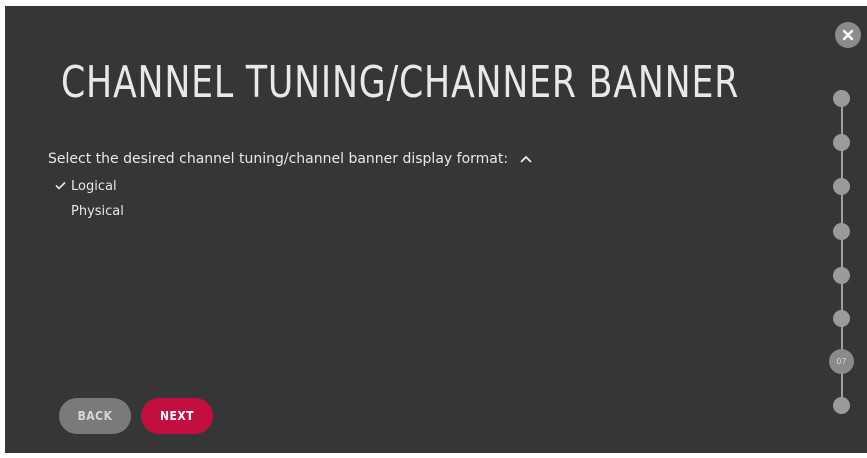  I want to click on option-logical: Logical, so click(86, 186).